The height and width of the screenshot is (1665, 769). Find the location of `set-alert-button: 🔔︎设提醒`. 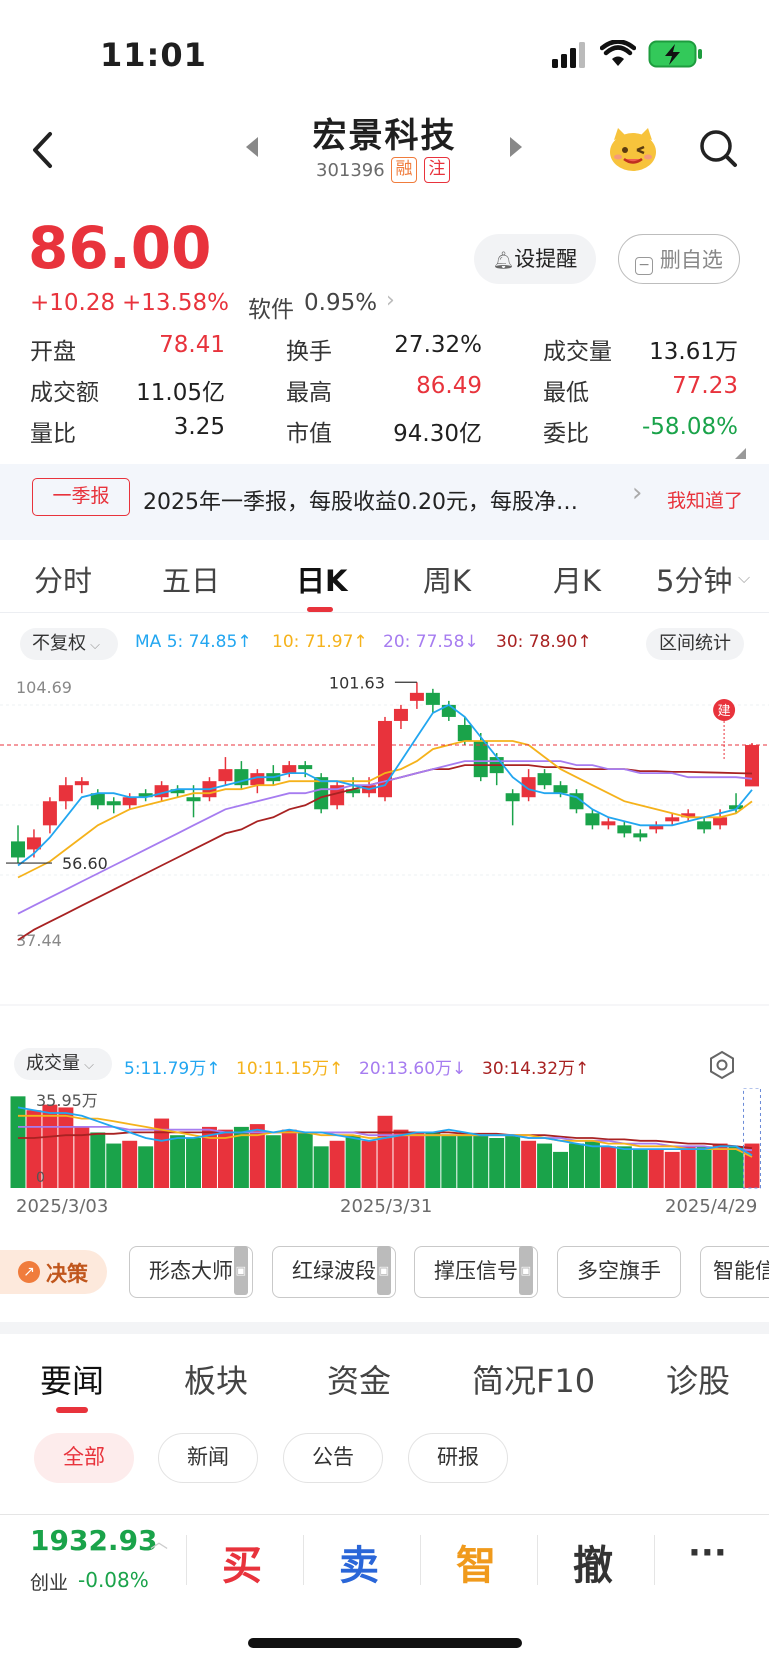

set-alert-button: 🔔︎设提醒 is located at coordinates (535, 259).